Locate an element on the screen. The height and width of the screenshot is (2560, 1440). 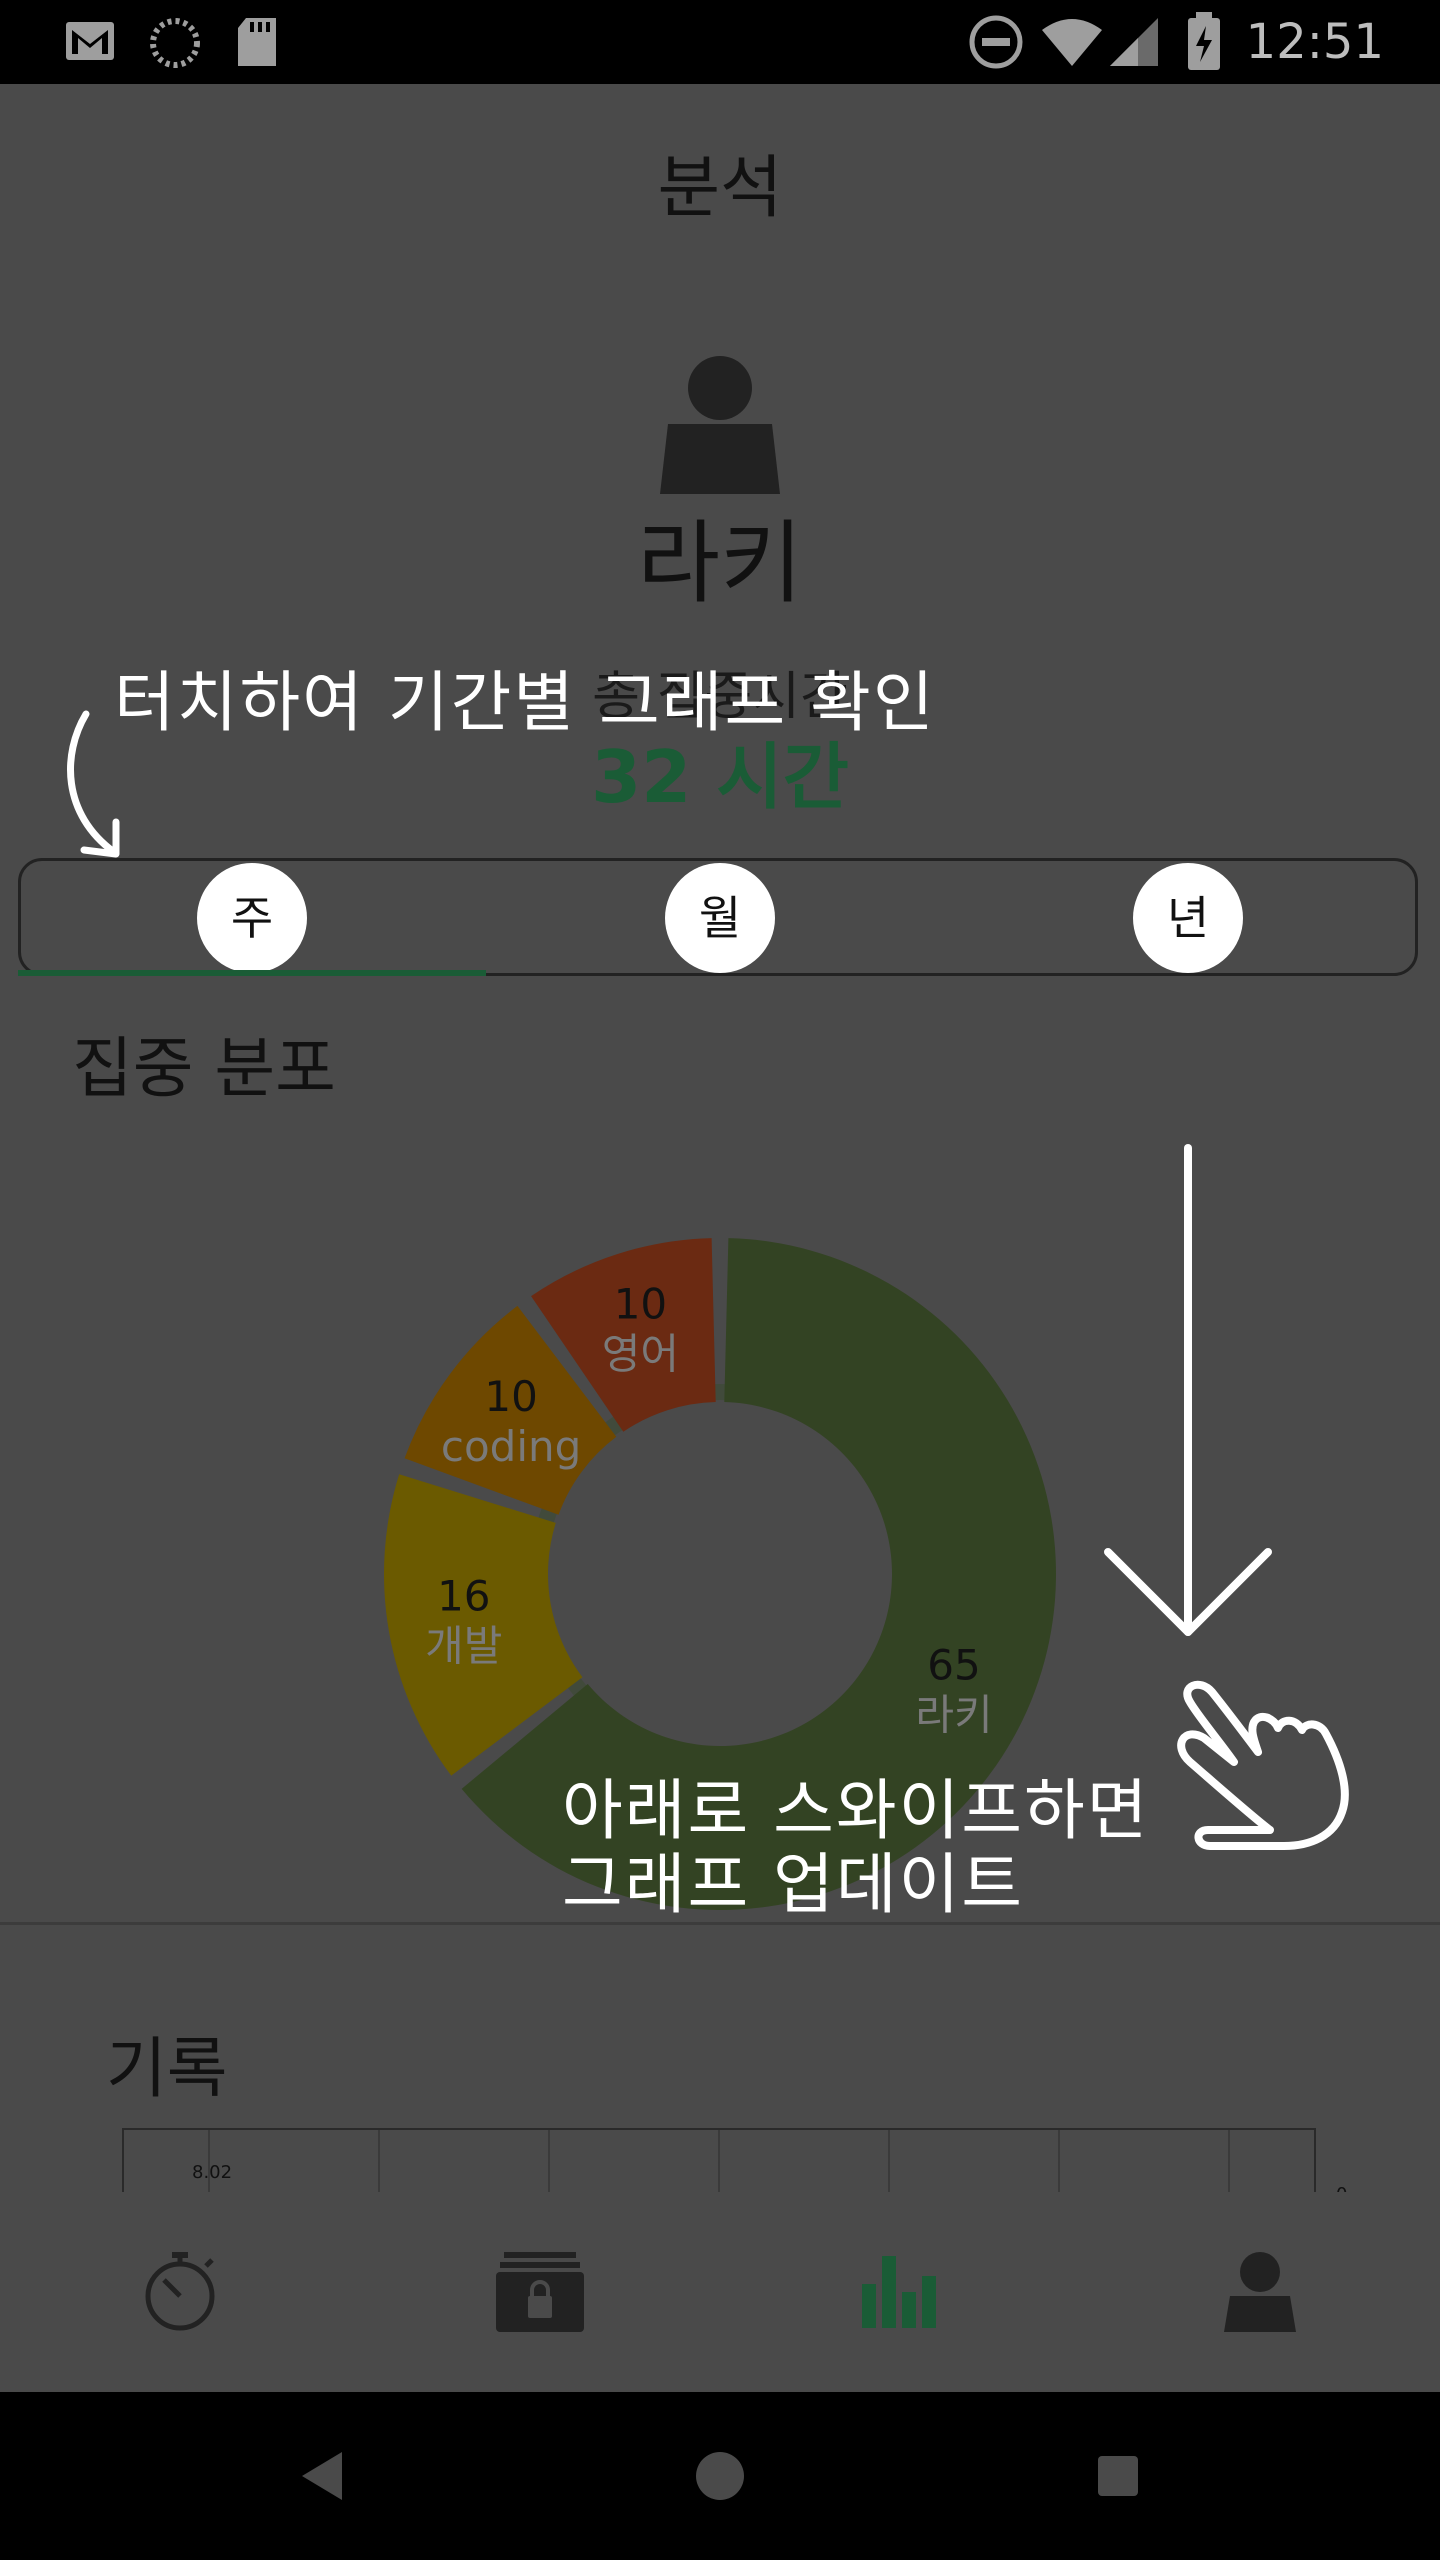
swipe-hand-icon is located at coordinates (1263, 1765).